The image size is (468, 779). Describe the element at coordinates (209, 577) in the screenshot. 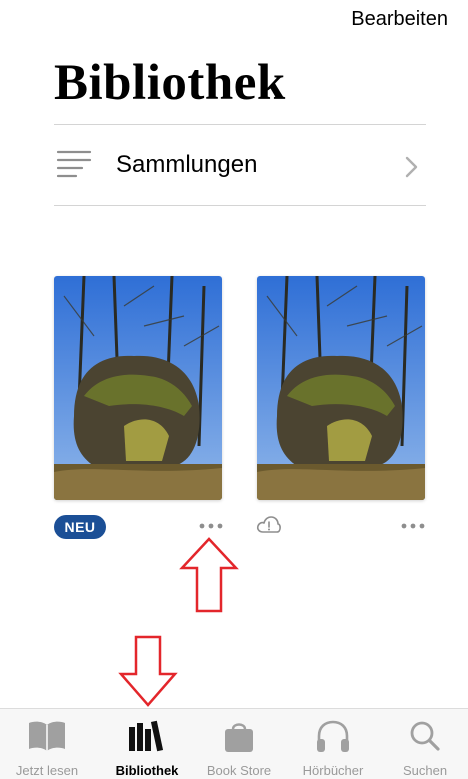

I see `annotation-arrow-up-icon` at that location.